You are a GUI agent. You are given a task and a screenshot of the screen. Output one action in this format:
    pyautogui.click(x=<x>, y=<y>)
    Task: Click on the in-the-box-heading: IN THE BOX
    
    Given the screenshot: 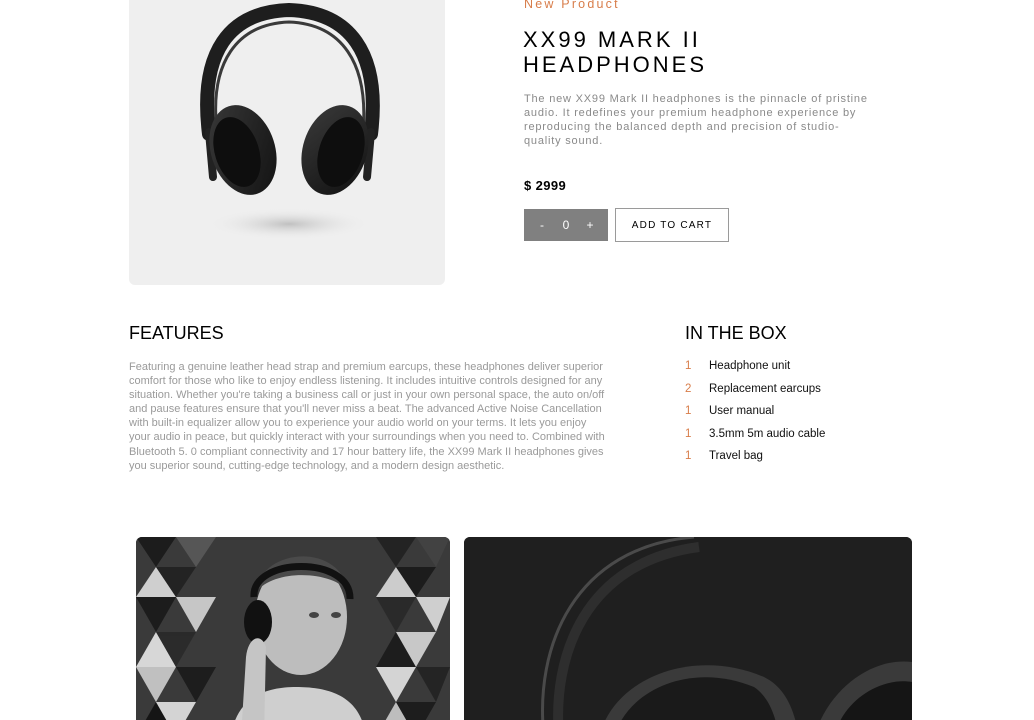 What is the action you would take?
    pyautogui.click(x=736, y=333)
    